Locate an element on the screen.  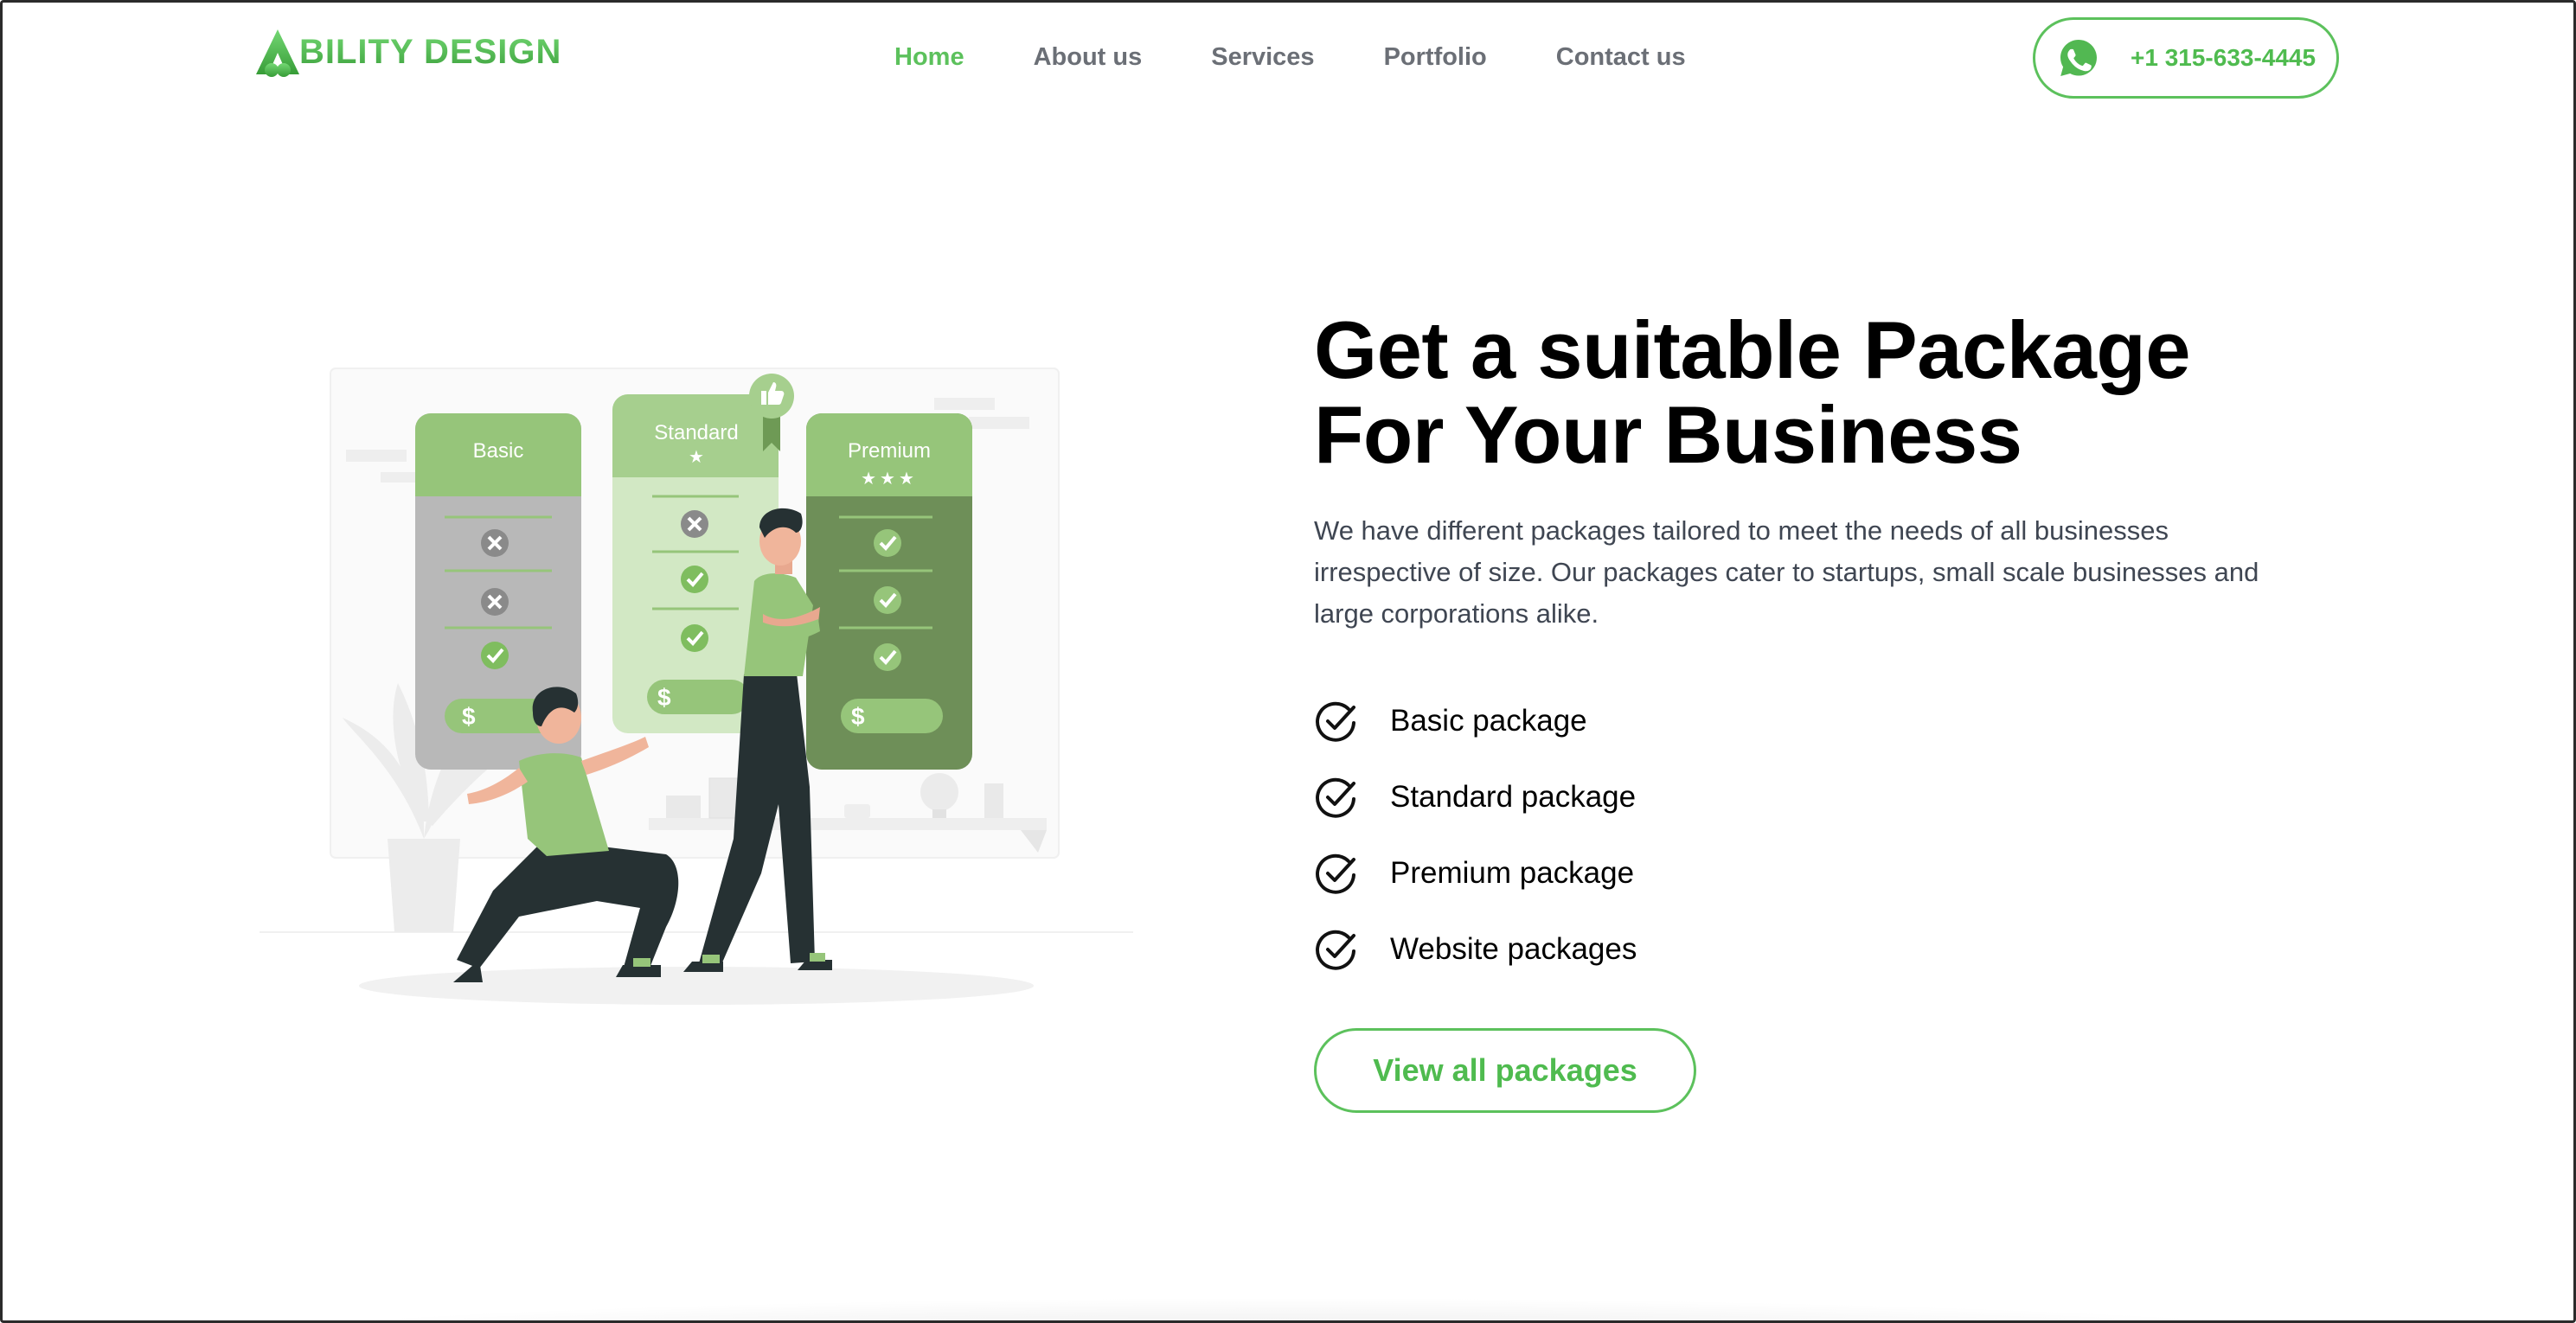
feature-label: Premium package is located at coordinates (1512, 873).